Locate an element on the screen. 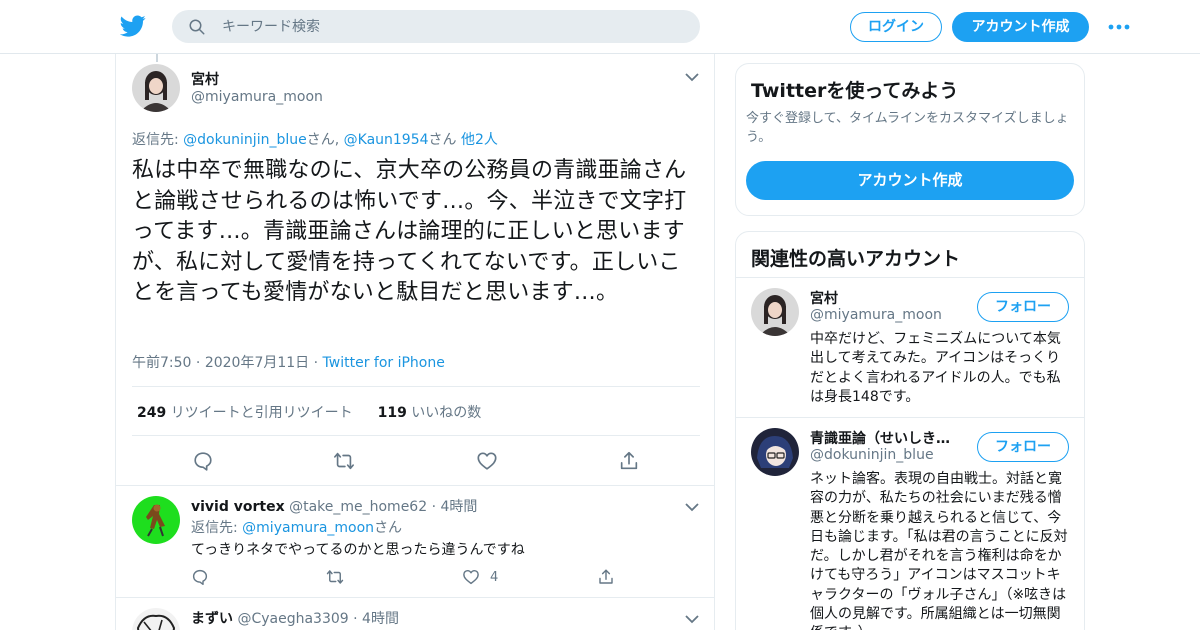 The height and width of the screenshot is (630, 1200). tweet-meta: 午前7:50 · 2020年7月11日 · Twitter for iPhone is located at coordinates (288, 362).